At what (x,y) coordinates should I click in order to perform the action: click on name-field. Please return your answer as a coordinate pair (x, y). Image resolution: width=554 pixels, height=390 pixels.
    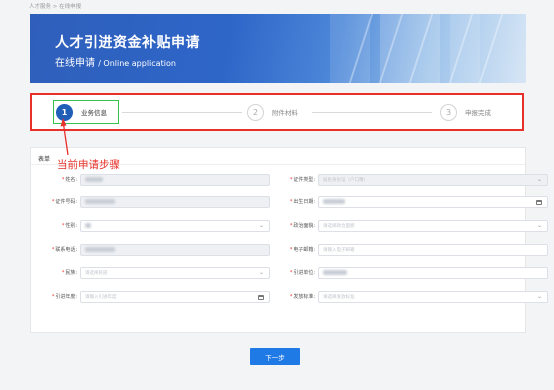
    Looking at the image, I should click on (175, 179).